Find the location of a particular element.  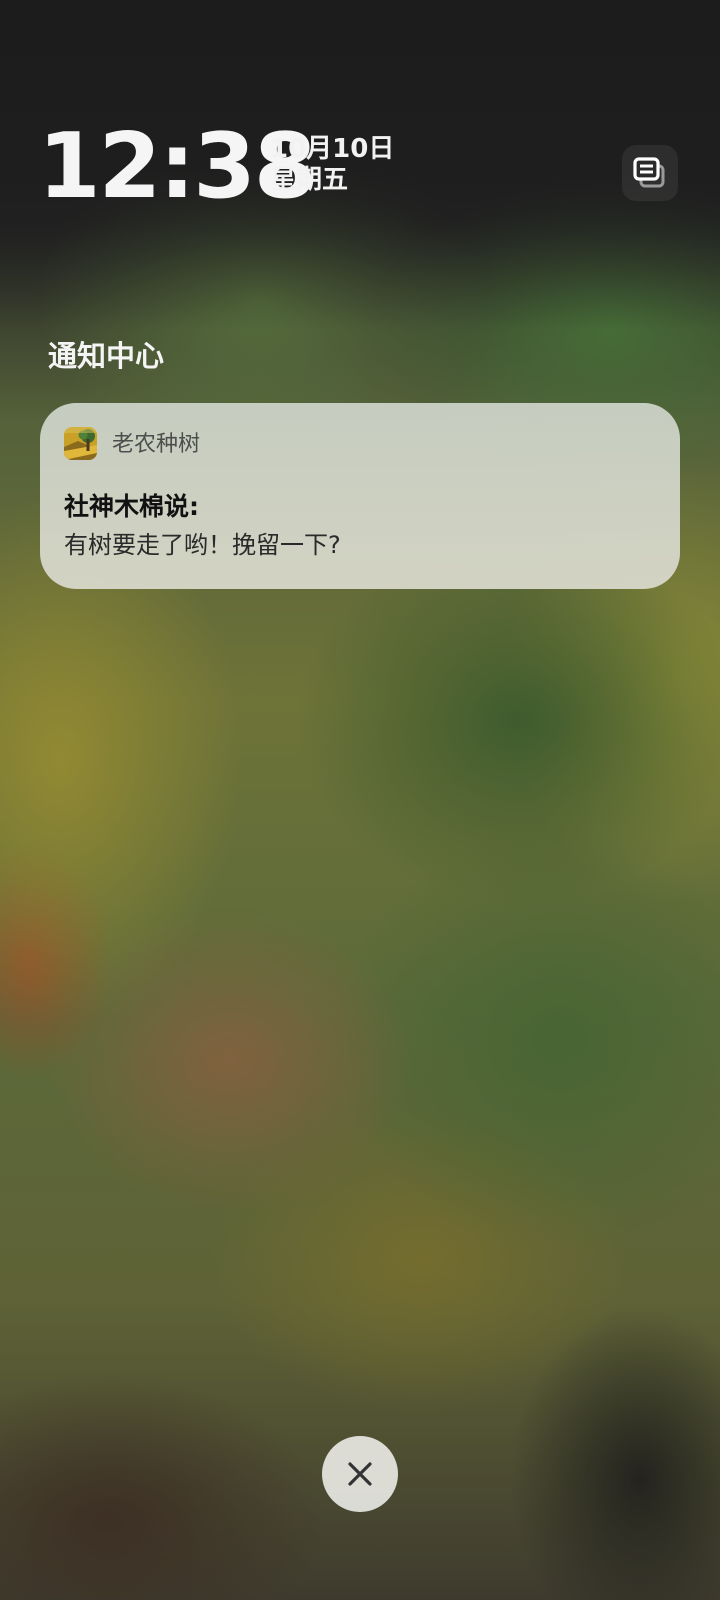

tree-app-icon is located at coordinates (80, 443).